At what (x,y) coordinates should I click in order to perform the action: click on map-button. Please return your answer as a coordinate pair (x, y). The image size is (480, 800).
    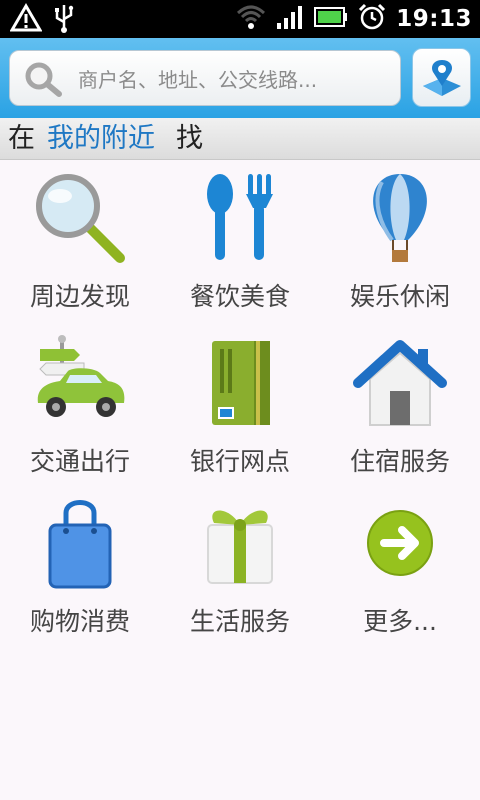
    Looking at the image, I should click on (441, 77).